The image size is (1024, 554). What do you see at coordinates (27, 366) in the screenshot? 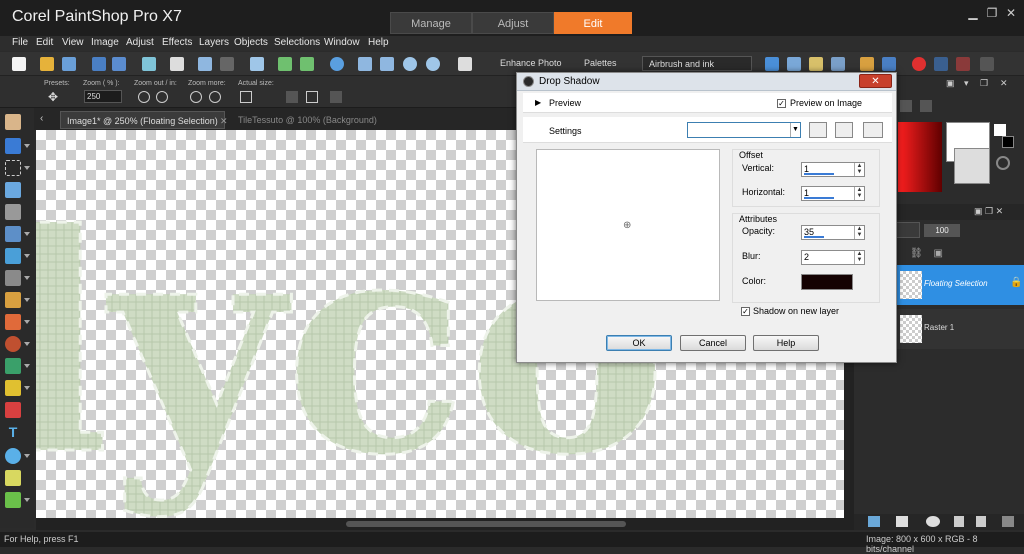
I see `color-replacer-tool-more-icon` at bounding box center [27, 366].